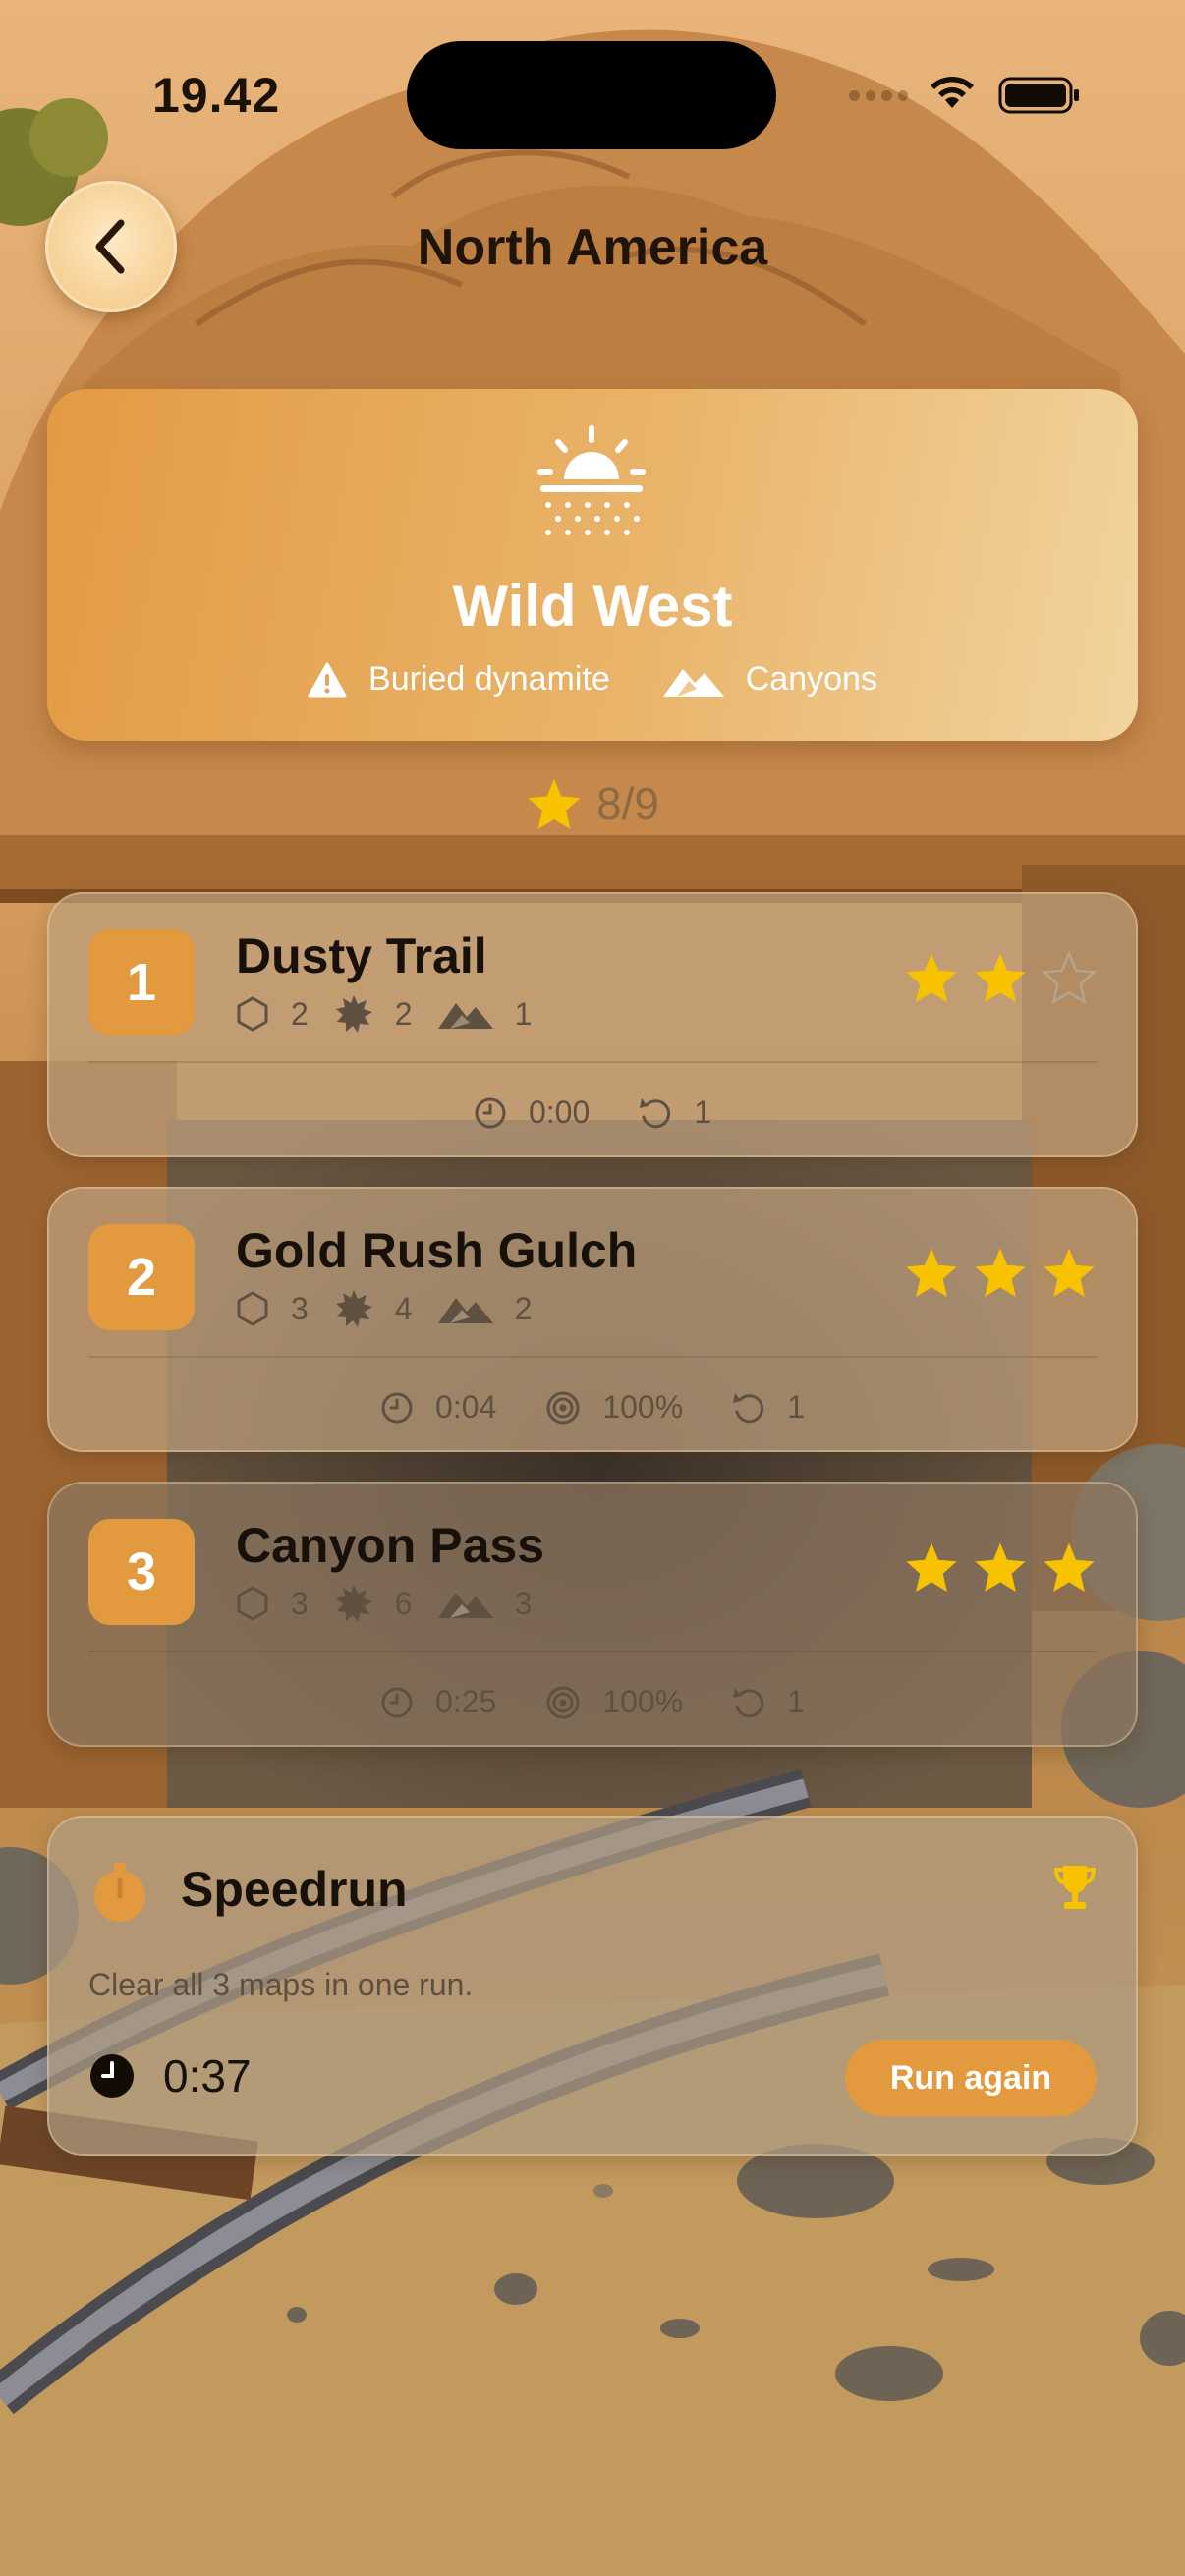  I want to click on stopwatch-icon, so click(120, 1892).